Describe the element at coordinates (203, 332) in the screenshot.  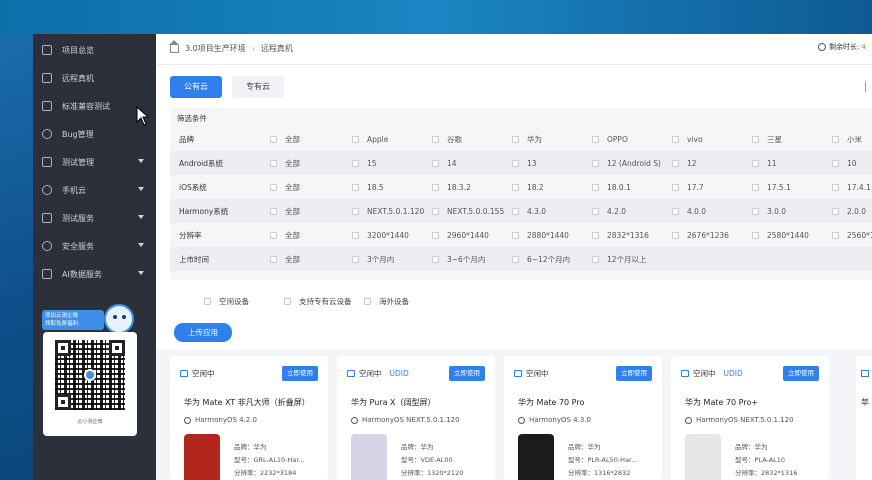
I see `upload-app-button: 上传应用` at that location.